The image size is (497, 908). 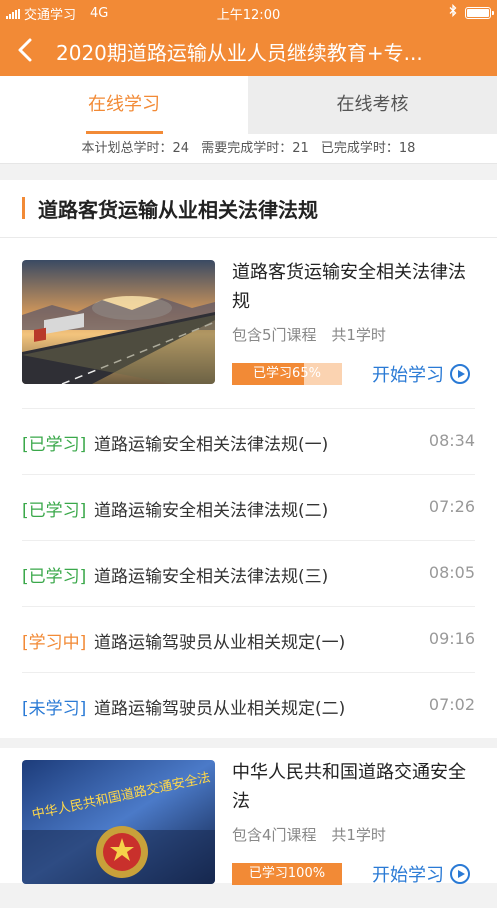 What do you see at coordinates (368, 148) in the screenshot?
I see `completed-hours: 已完成学时：18` at bounding box center [368, 148].